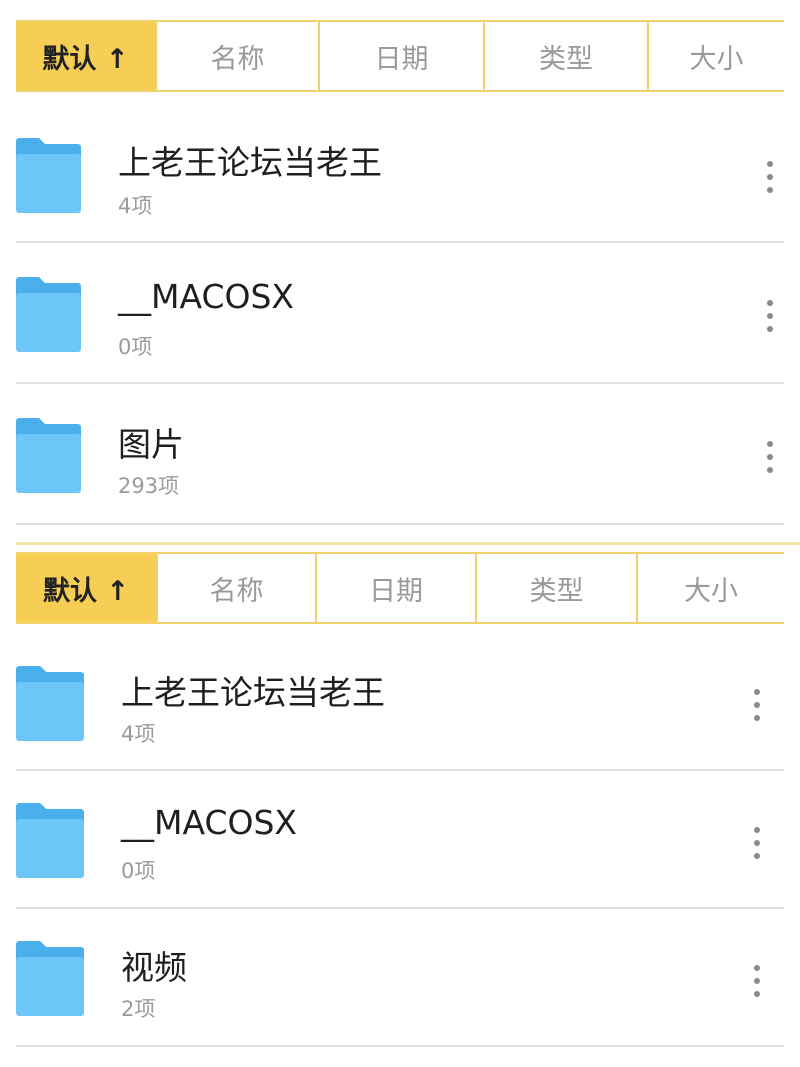 The image size is (800, 1067). What do you see at coordinates (400, 454) in the screenshot?
I see `folder-row: 图片 293项` at bounding box center [400, 454].